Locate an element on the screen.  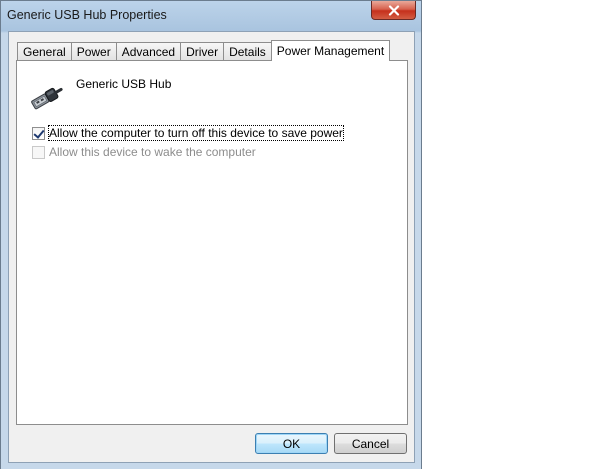
close-button is located at coordinates (393, 10).